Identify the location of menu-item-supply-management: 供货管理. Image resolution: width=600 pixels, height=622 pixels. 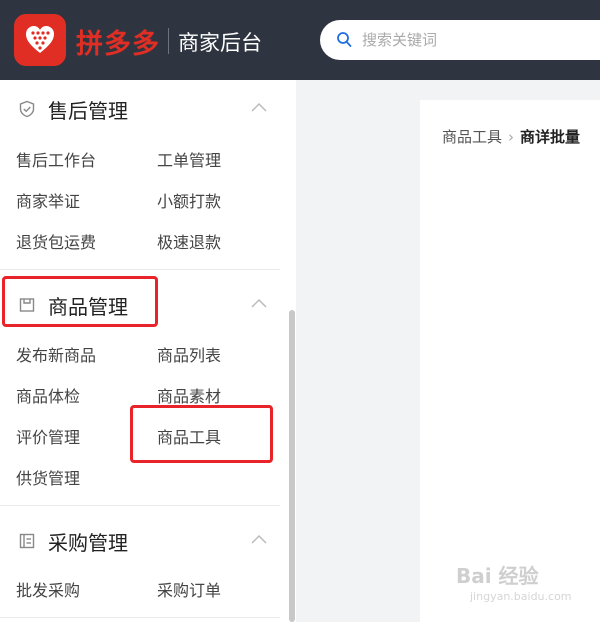
(48, 477).